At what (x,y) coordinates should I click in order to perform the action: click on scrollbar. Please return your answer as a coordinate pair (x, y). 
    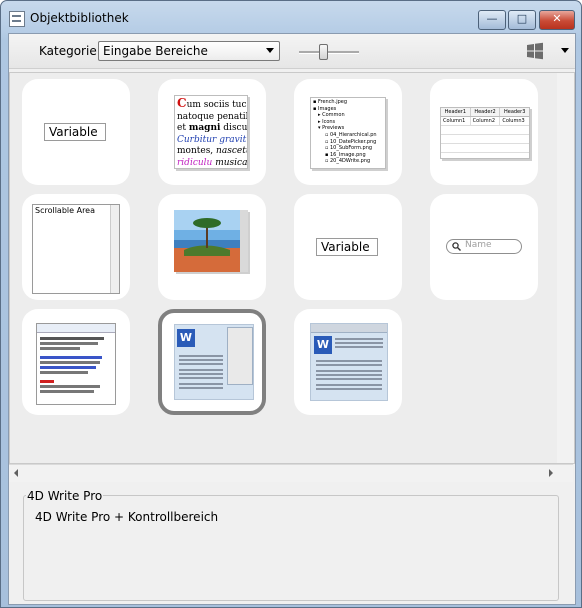
    Looking at the image, I should click on (114, 249).